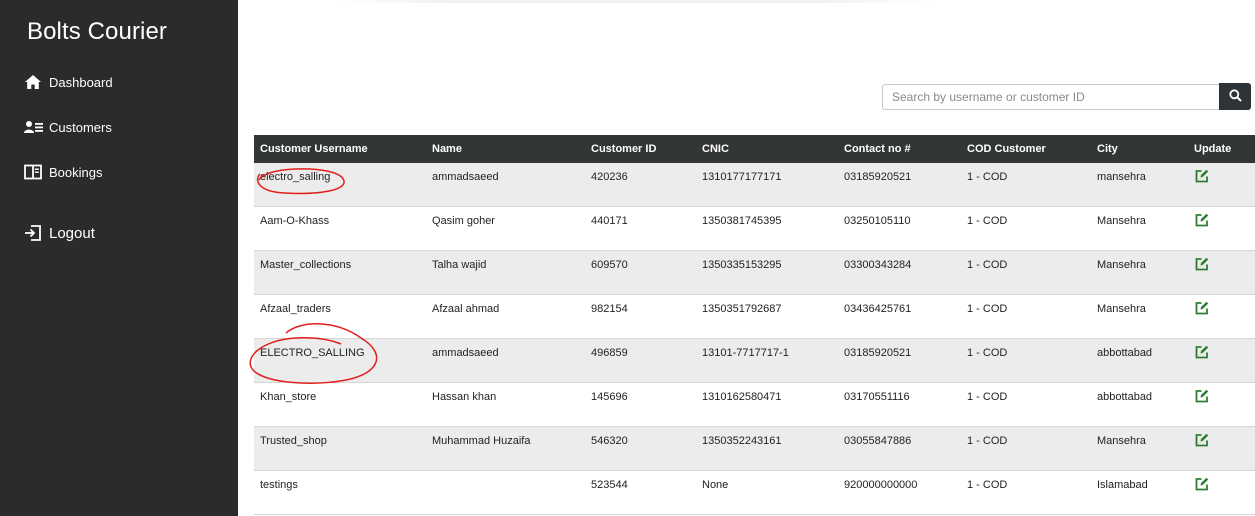 The width and height of the screenshot is (1255, 516). I want to click on cell-cnic: 1350351792687, so click(742, 309).